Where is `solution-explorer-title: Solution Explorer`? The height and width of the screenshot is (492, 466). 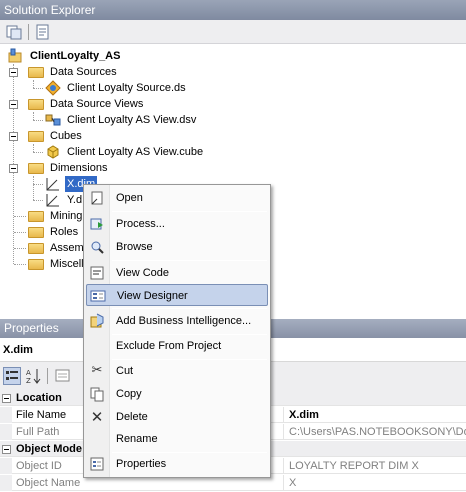 solution-explorer-title: Solution Explorer is located at coordinates (233, 10).